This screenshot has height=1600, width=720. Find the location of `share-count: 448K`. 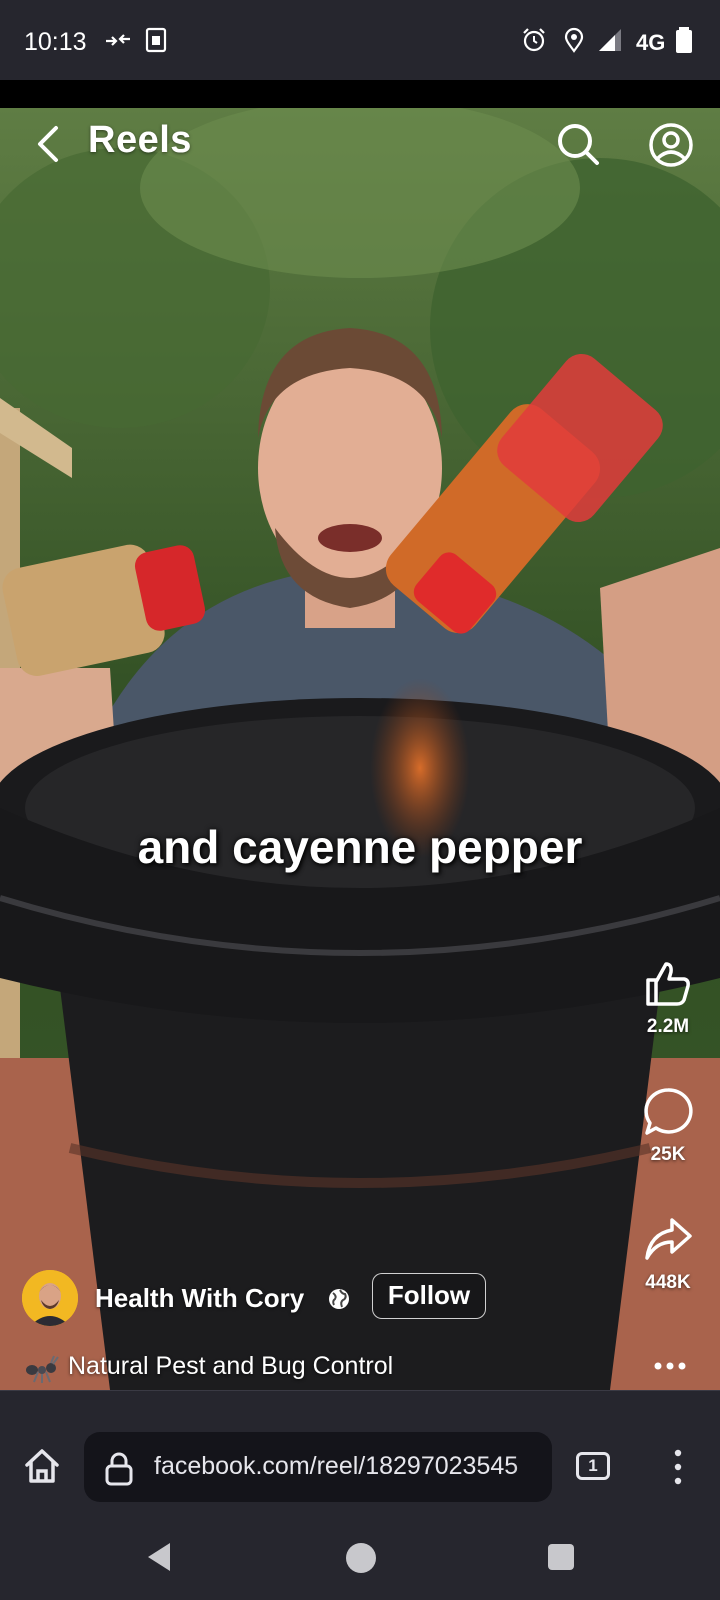

share-count: 448K is located at coordinates (668, 1282).